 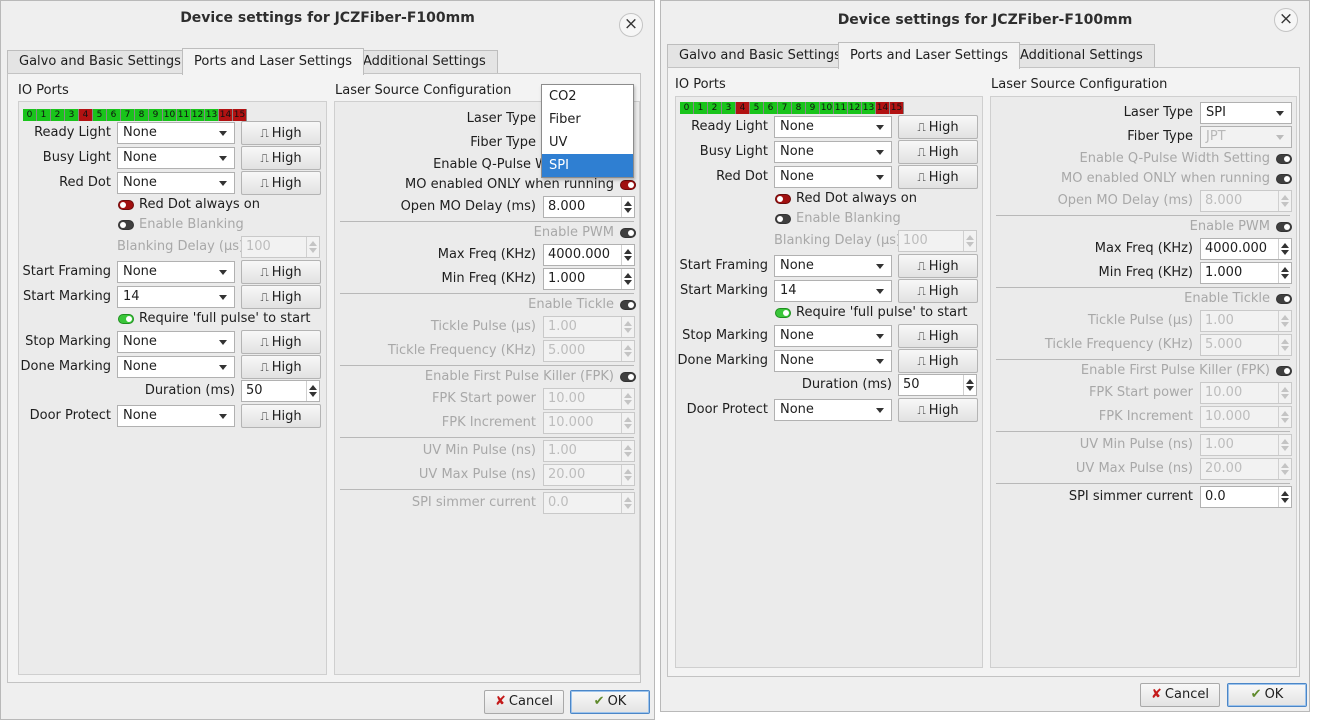 What do you see at coordinates (1284, 159) in the screenshot?
I see `enable-qpulse-toggle` at bounding box center [1284, 159].